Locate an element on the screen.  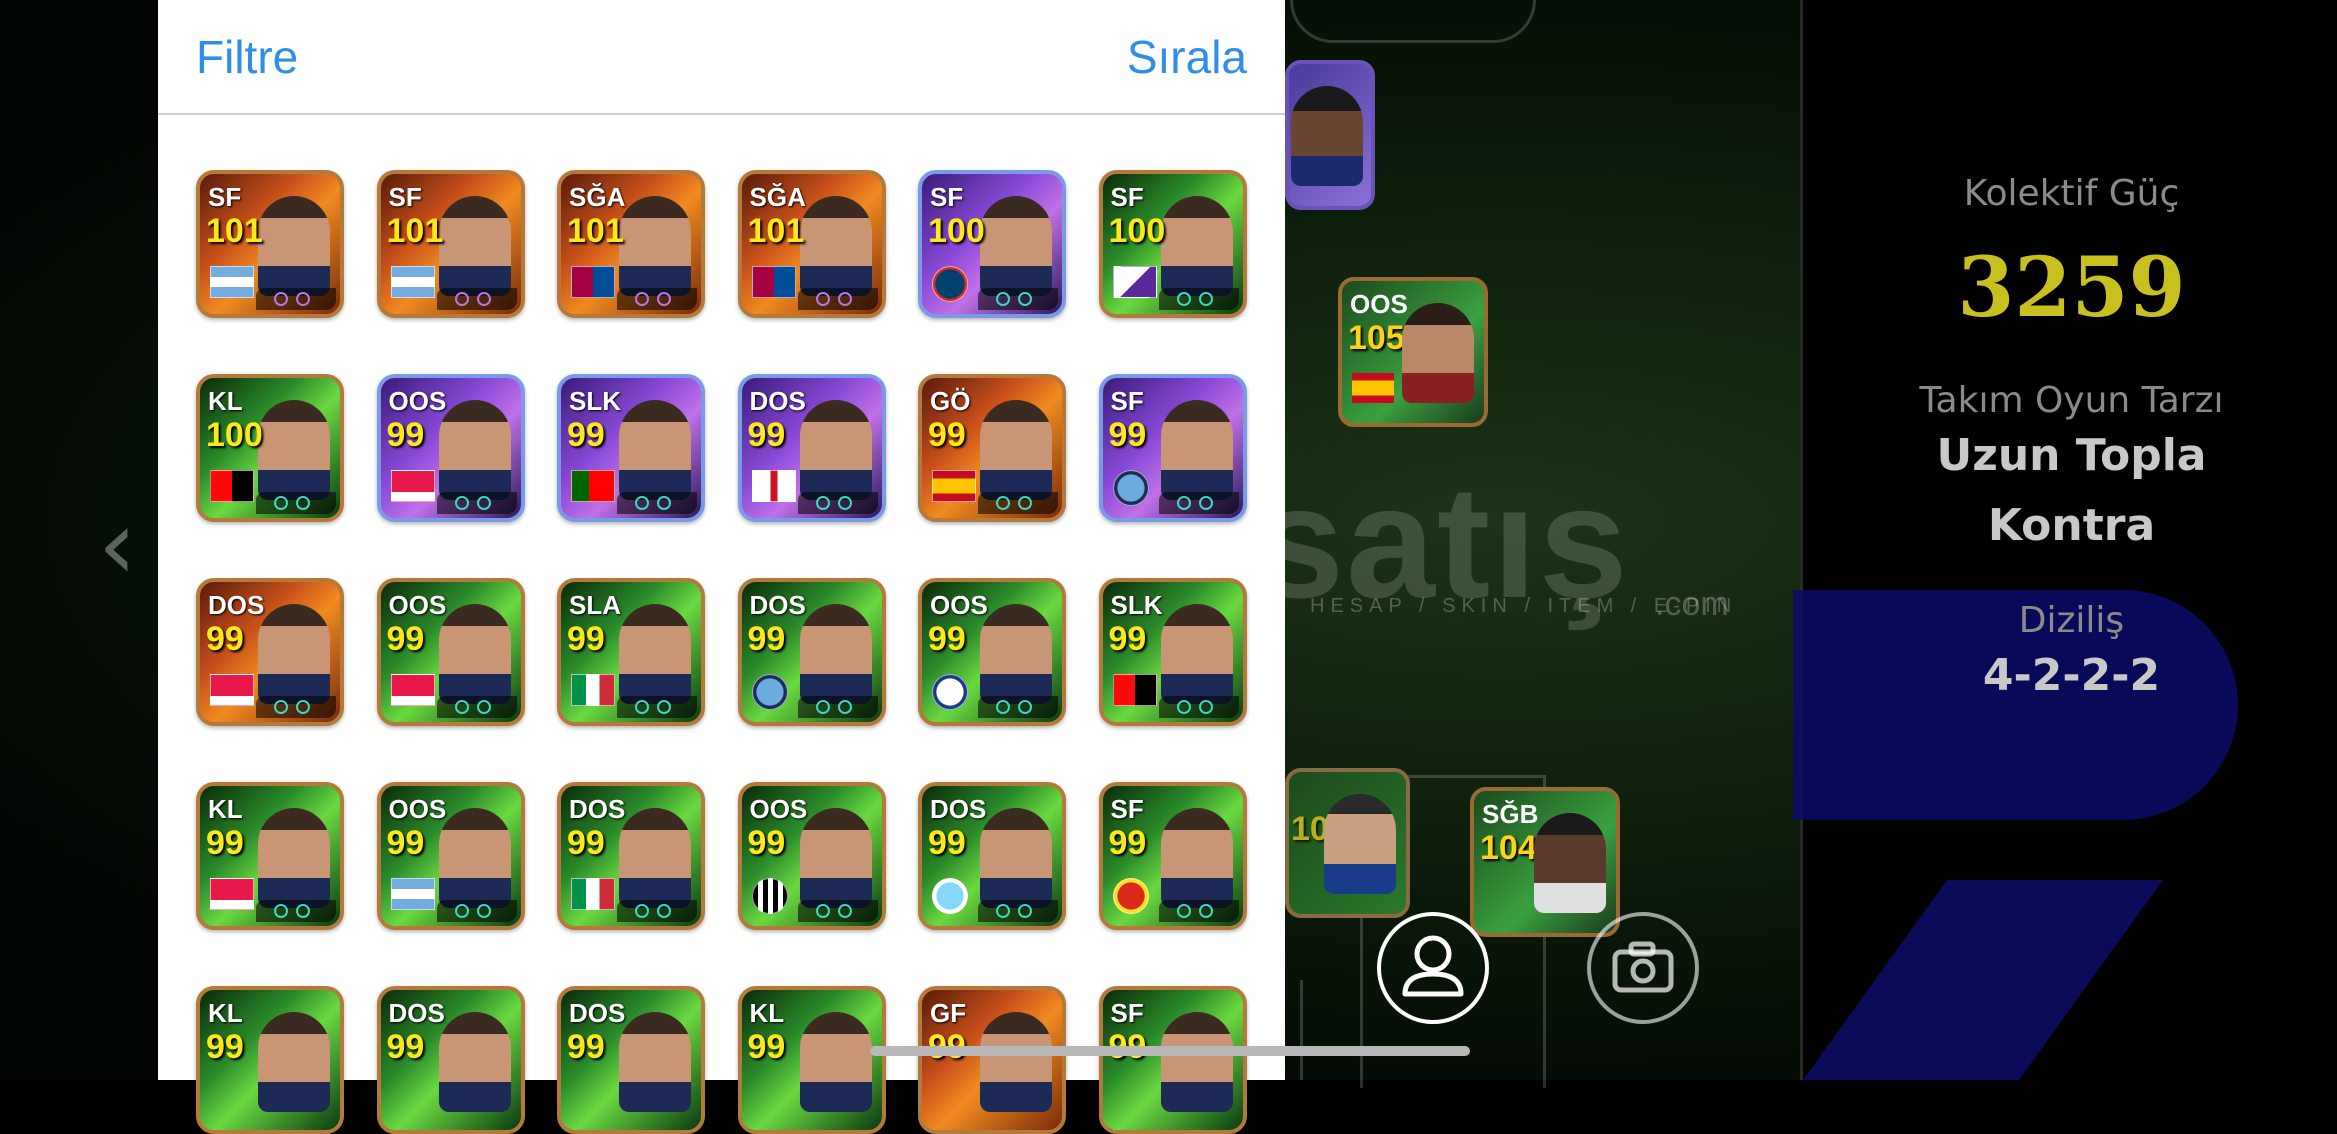
field-player-card: SĞB 104 is located at coordinates (1545, 862).